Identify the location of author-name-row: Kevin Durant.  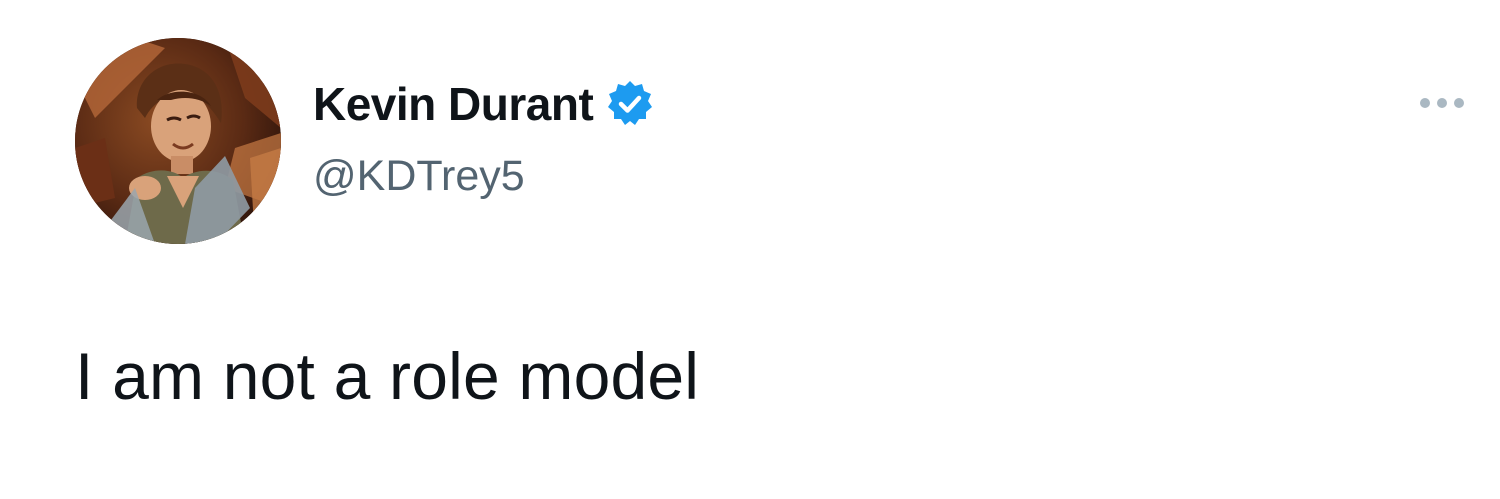
(484, 104).